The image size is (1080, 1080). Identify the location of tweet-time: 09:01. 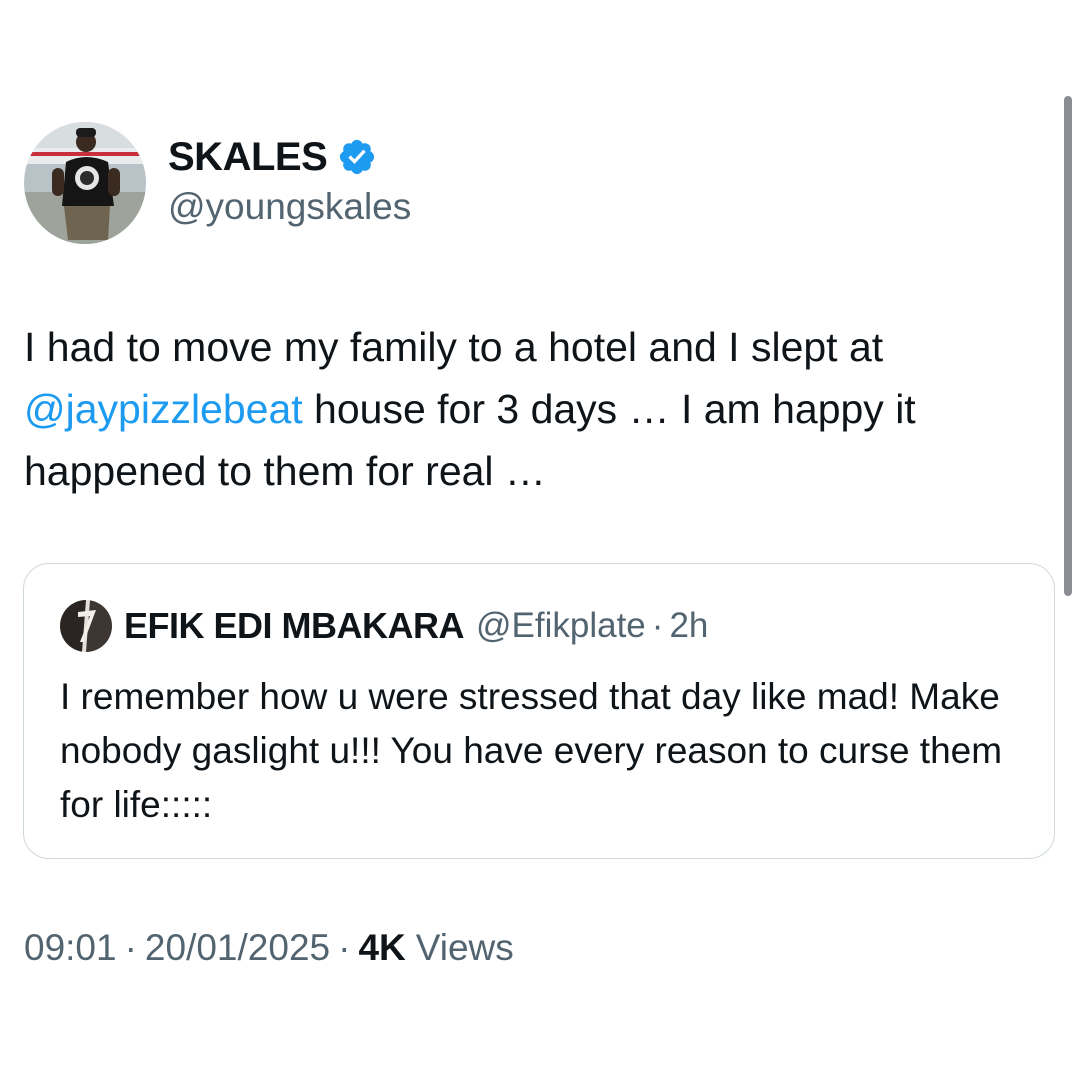
(70, 948).